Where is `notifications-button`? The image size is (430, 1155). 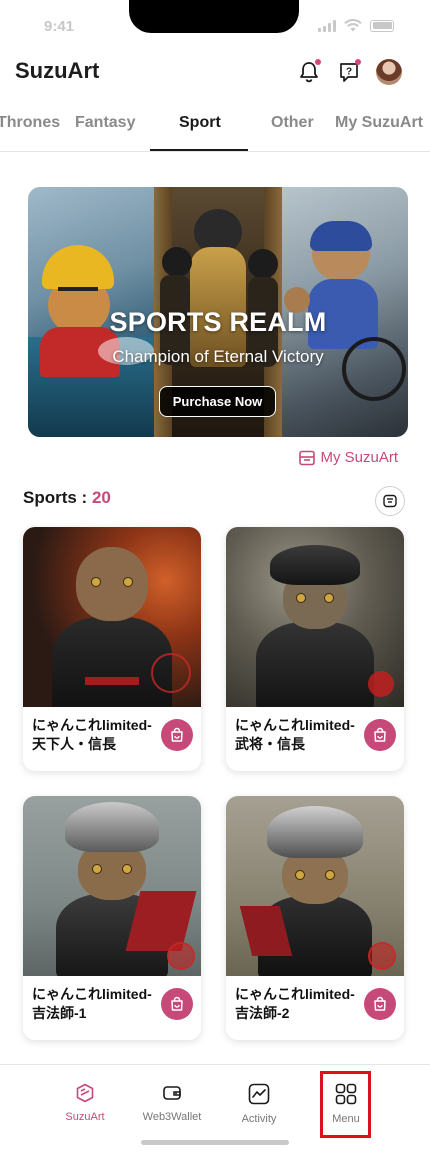 notifications-button is located at coordinates (309, 72).